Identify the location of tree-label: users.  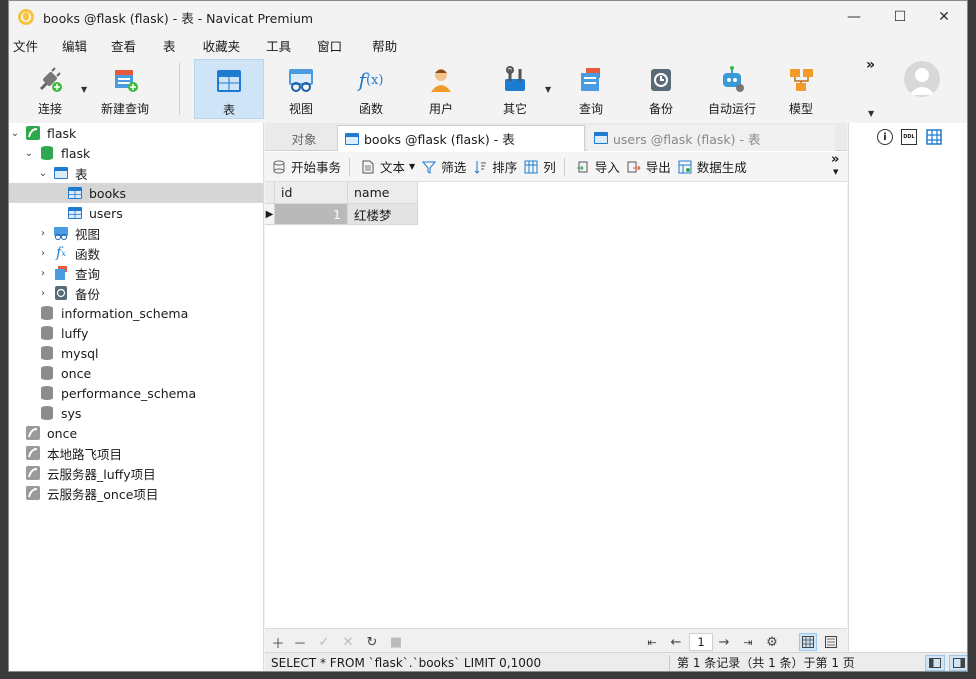
(106, 213).